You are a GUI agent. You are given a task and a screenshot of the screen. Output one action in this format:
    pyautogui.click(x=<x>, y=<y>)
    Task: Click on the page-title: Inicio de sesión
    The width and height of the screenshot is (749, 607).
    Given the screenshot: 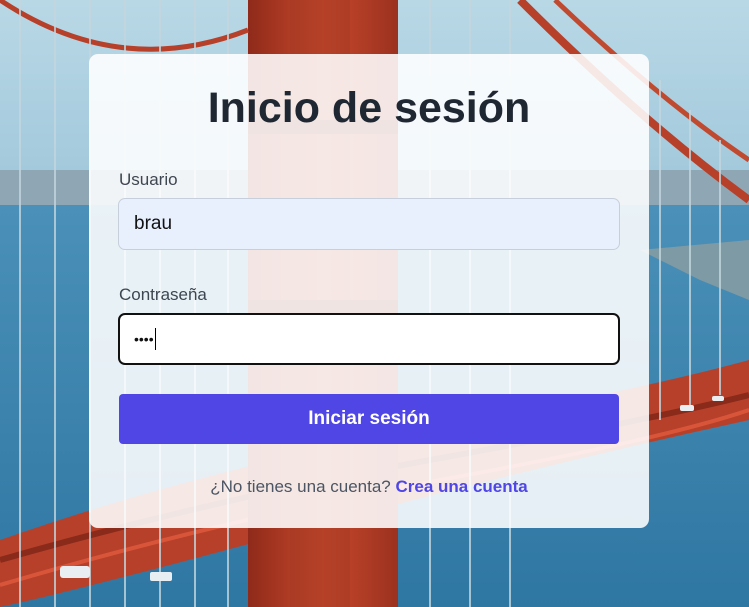 What is the action you would take?
    pyautogui.click(x=369, y=108)
    